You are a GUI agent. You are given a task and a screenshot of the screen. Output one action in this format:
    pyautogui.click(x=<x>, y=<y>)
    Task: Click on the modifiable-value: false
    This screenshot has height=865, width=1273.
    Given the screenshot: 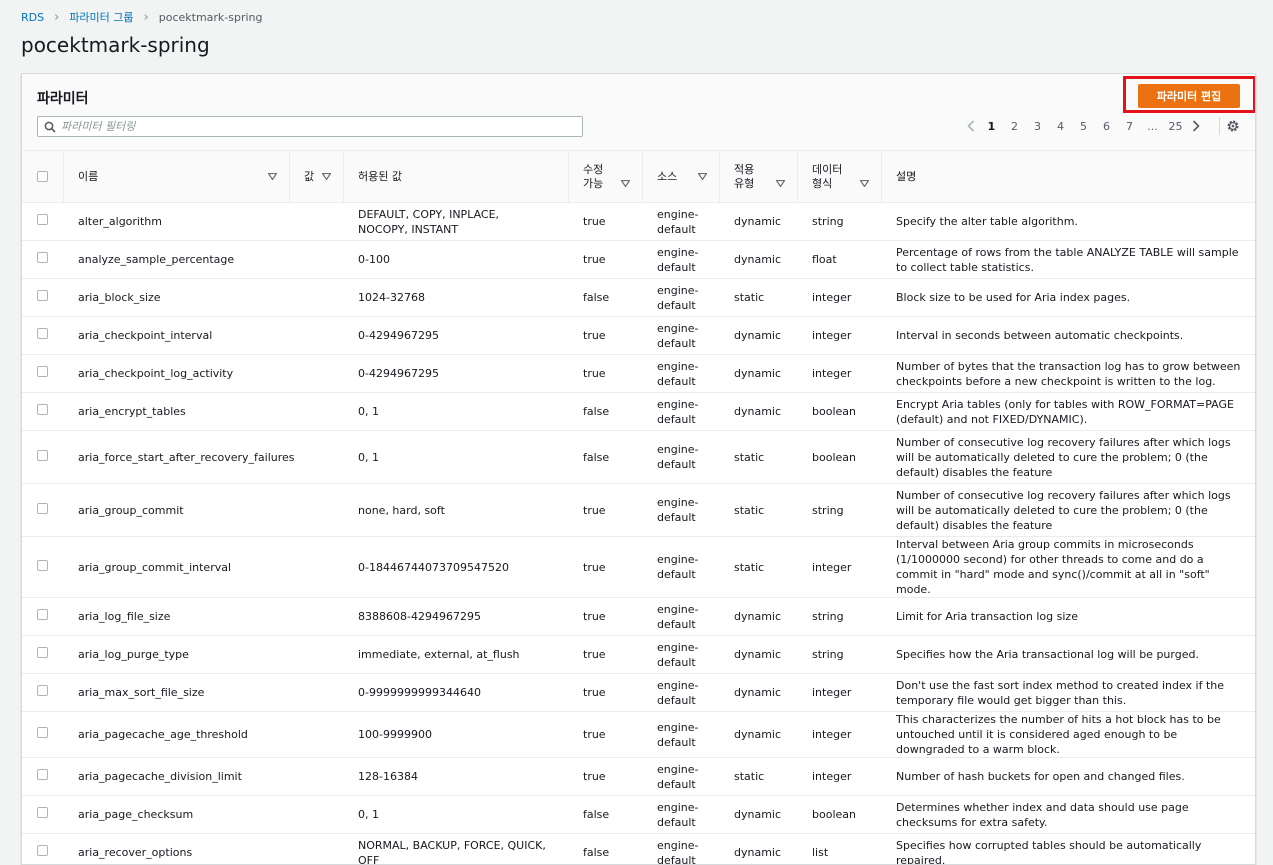 What is the action you would take?
    pyautogui.click(x=606, y=298)
    